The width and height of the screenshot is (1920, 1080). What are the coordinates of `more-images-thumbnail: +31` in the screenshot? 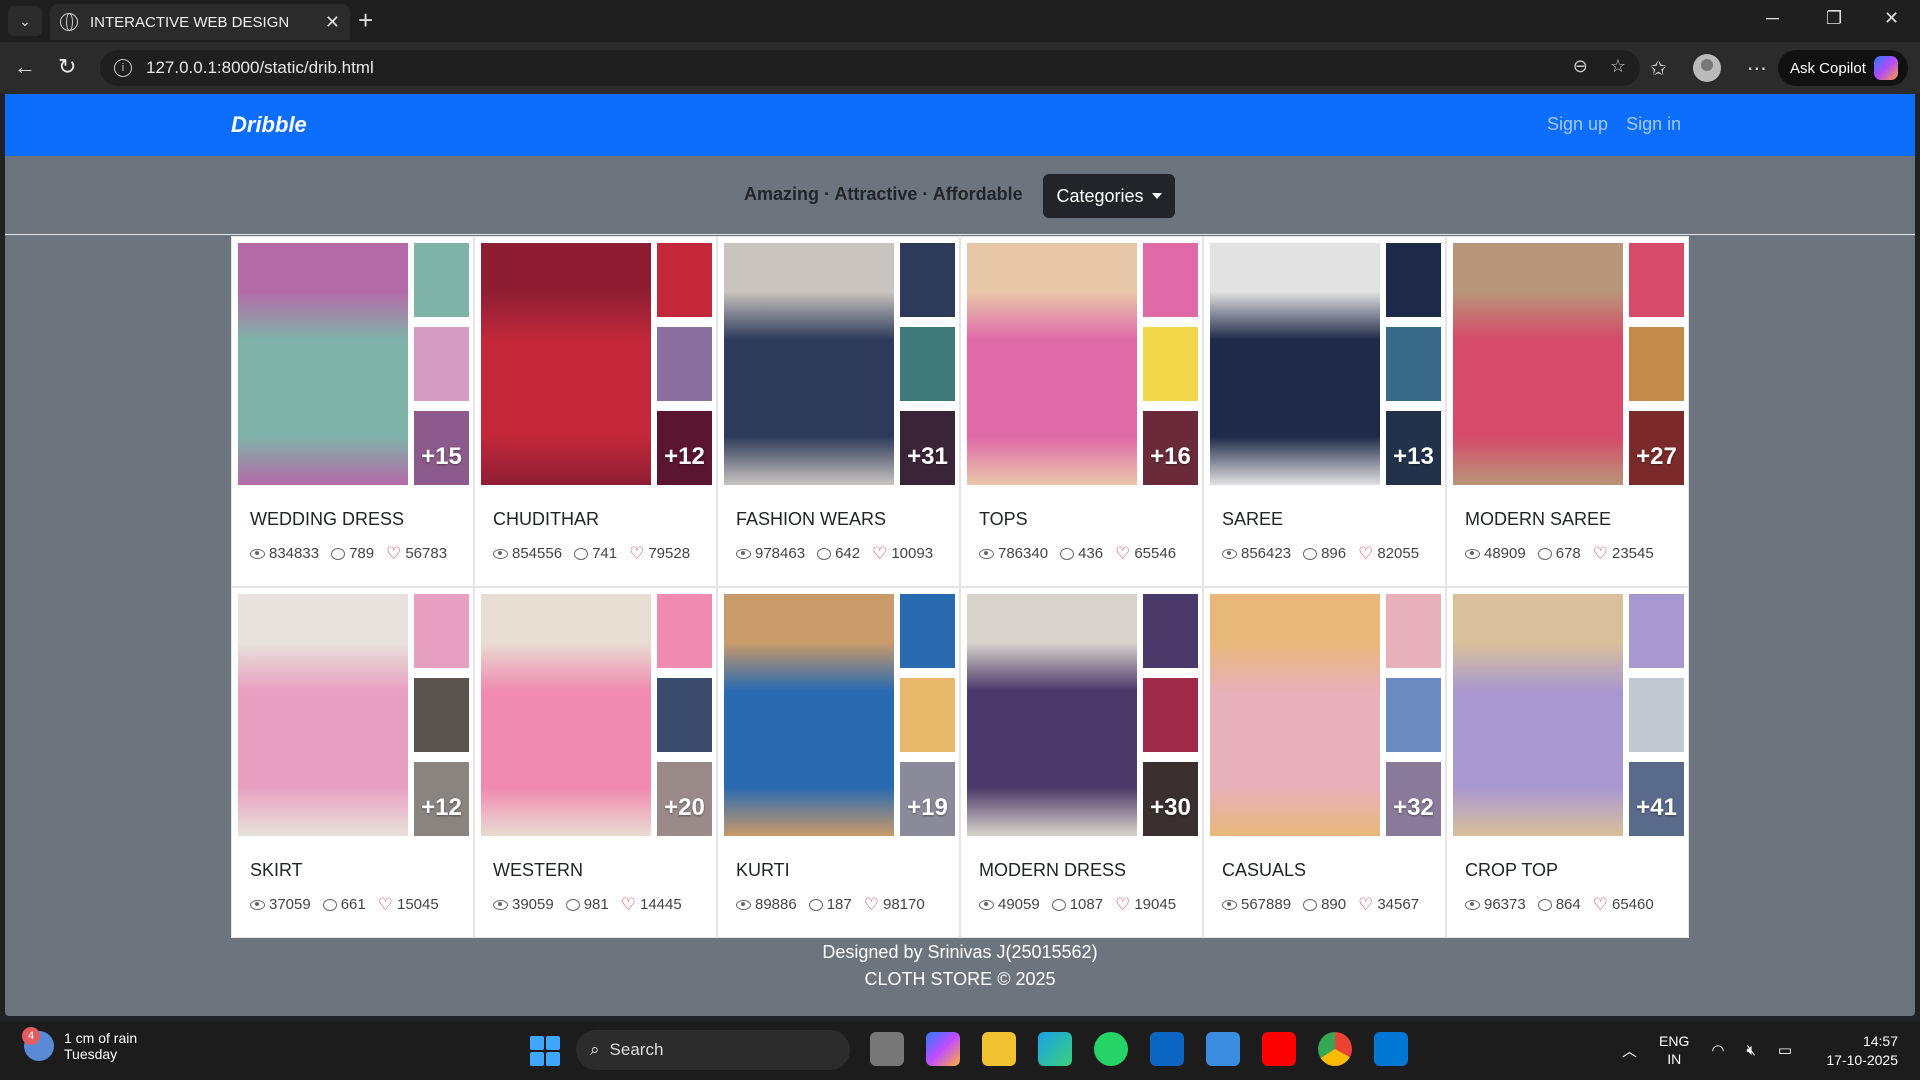 It's located at (927, 448).